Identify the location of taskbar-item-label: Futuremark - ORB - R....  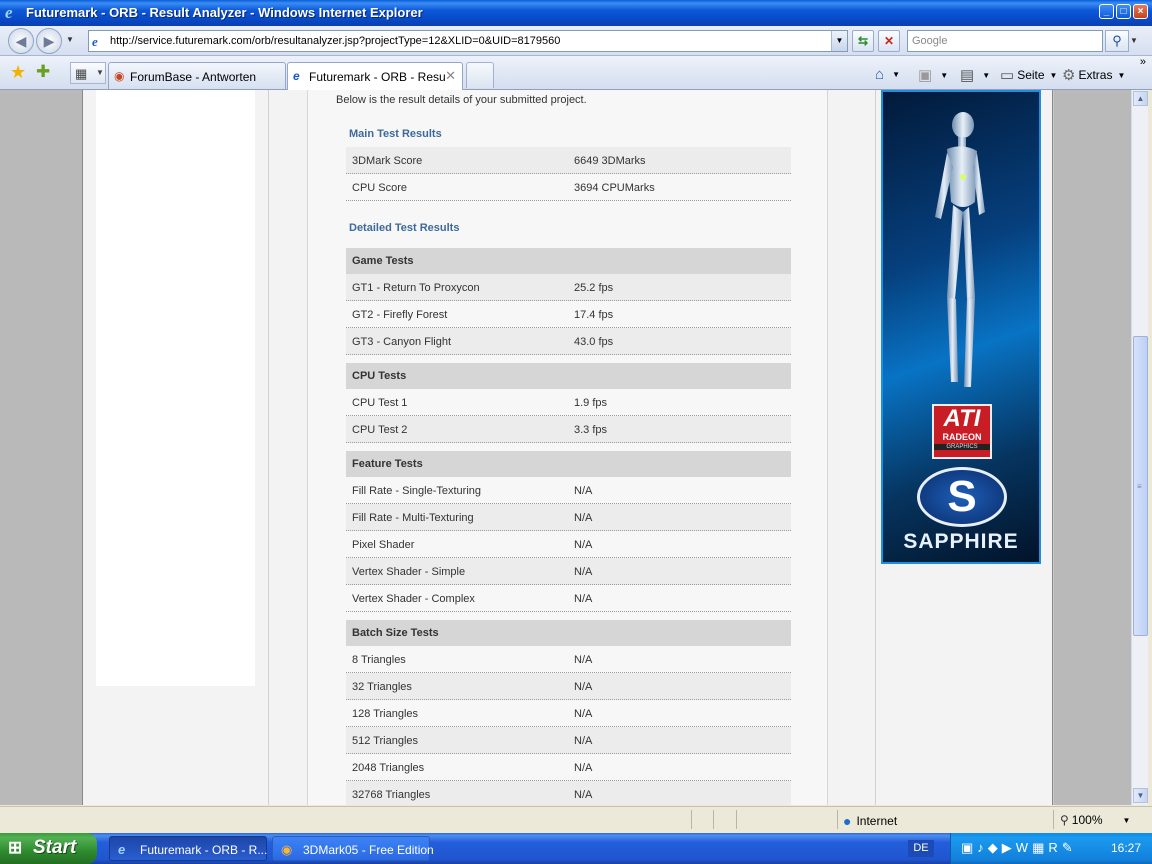
(204, 850).